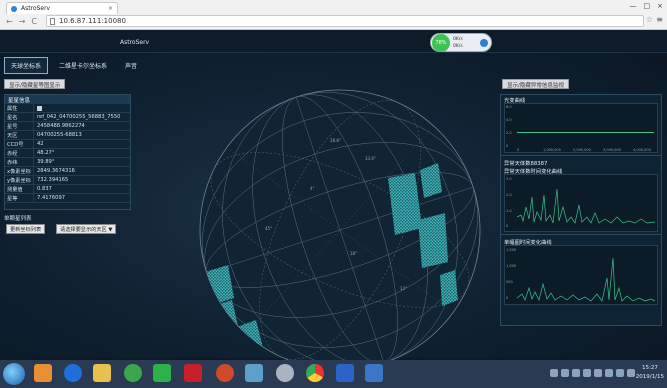 The width and height of the screenshot is (667, 388). Describe the element at coordinates (135, 42) in the screenshot. I see `app-title: AstroServ` at that location.